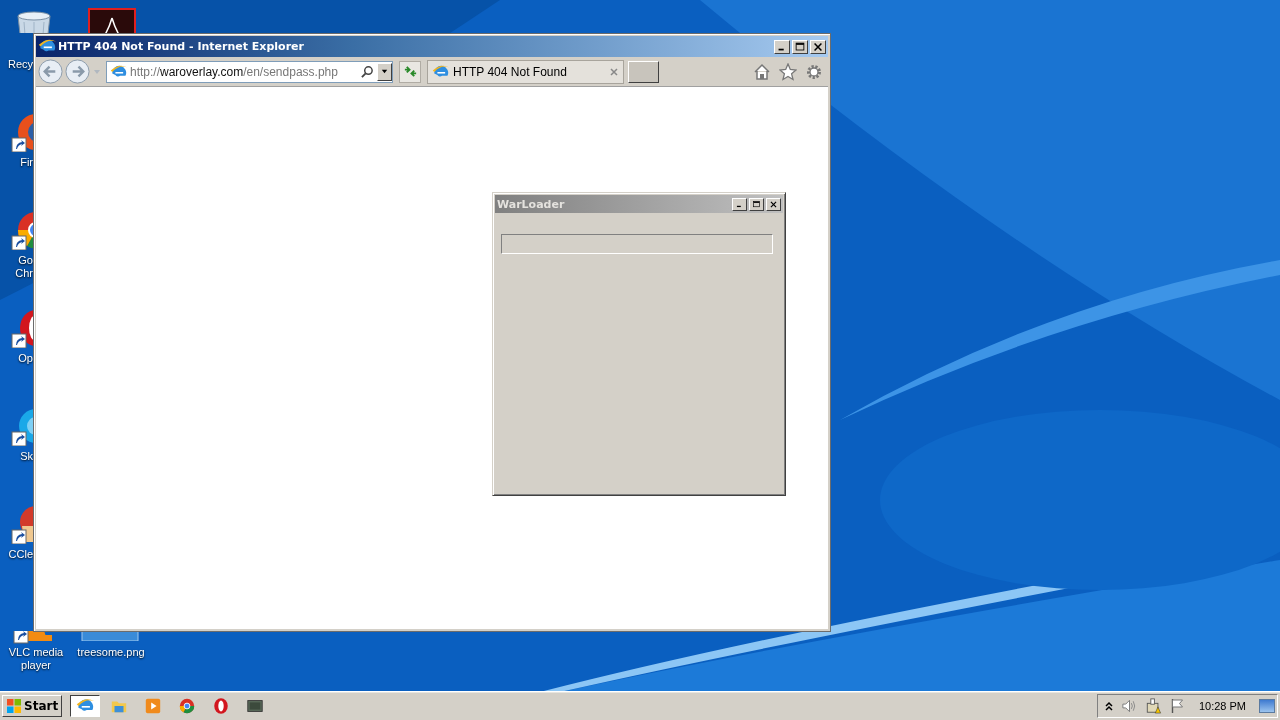  What do you see at coordinates (637, 244) in the screenshot?
I see `text-field` at bounding box center [637, 244].